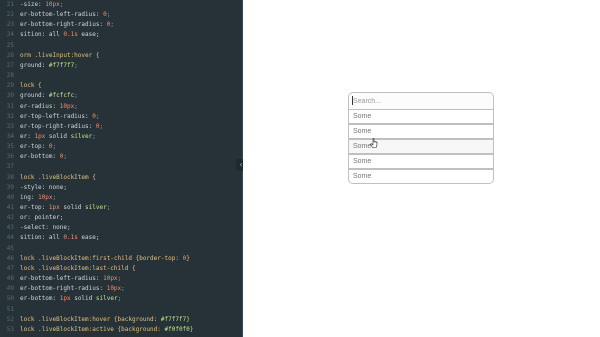  I want to click on line-number: 50, so click(10, 299).